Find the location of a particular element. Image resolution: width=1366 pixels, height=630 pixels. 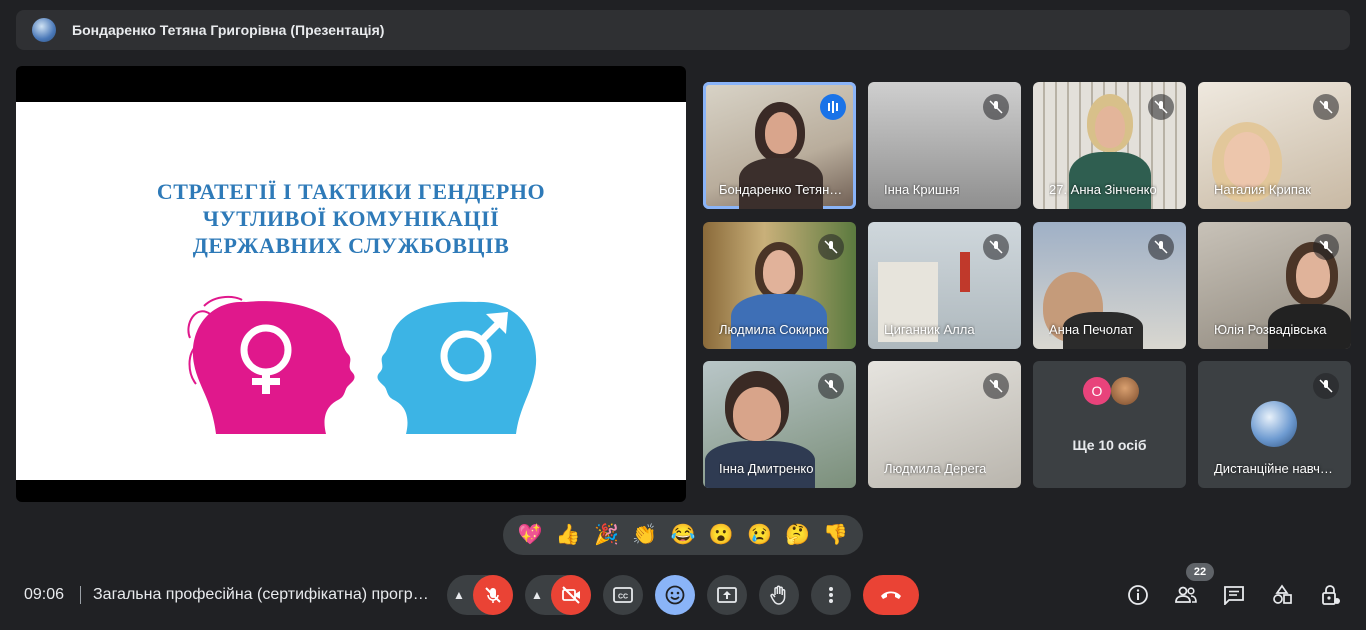

reaction-sad: 😢 is located at coordinates (759, 535).